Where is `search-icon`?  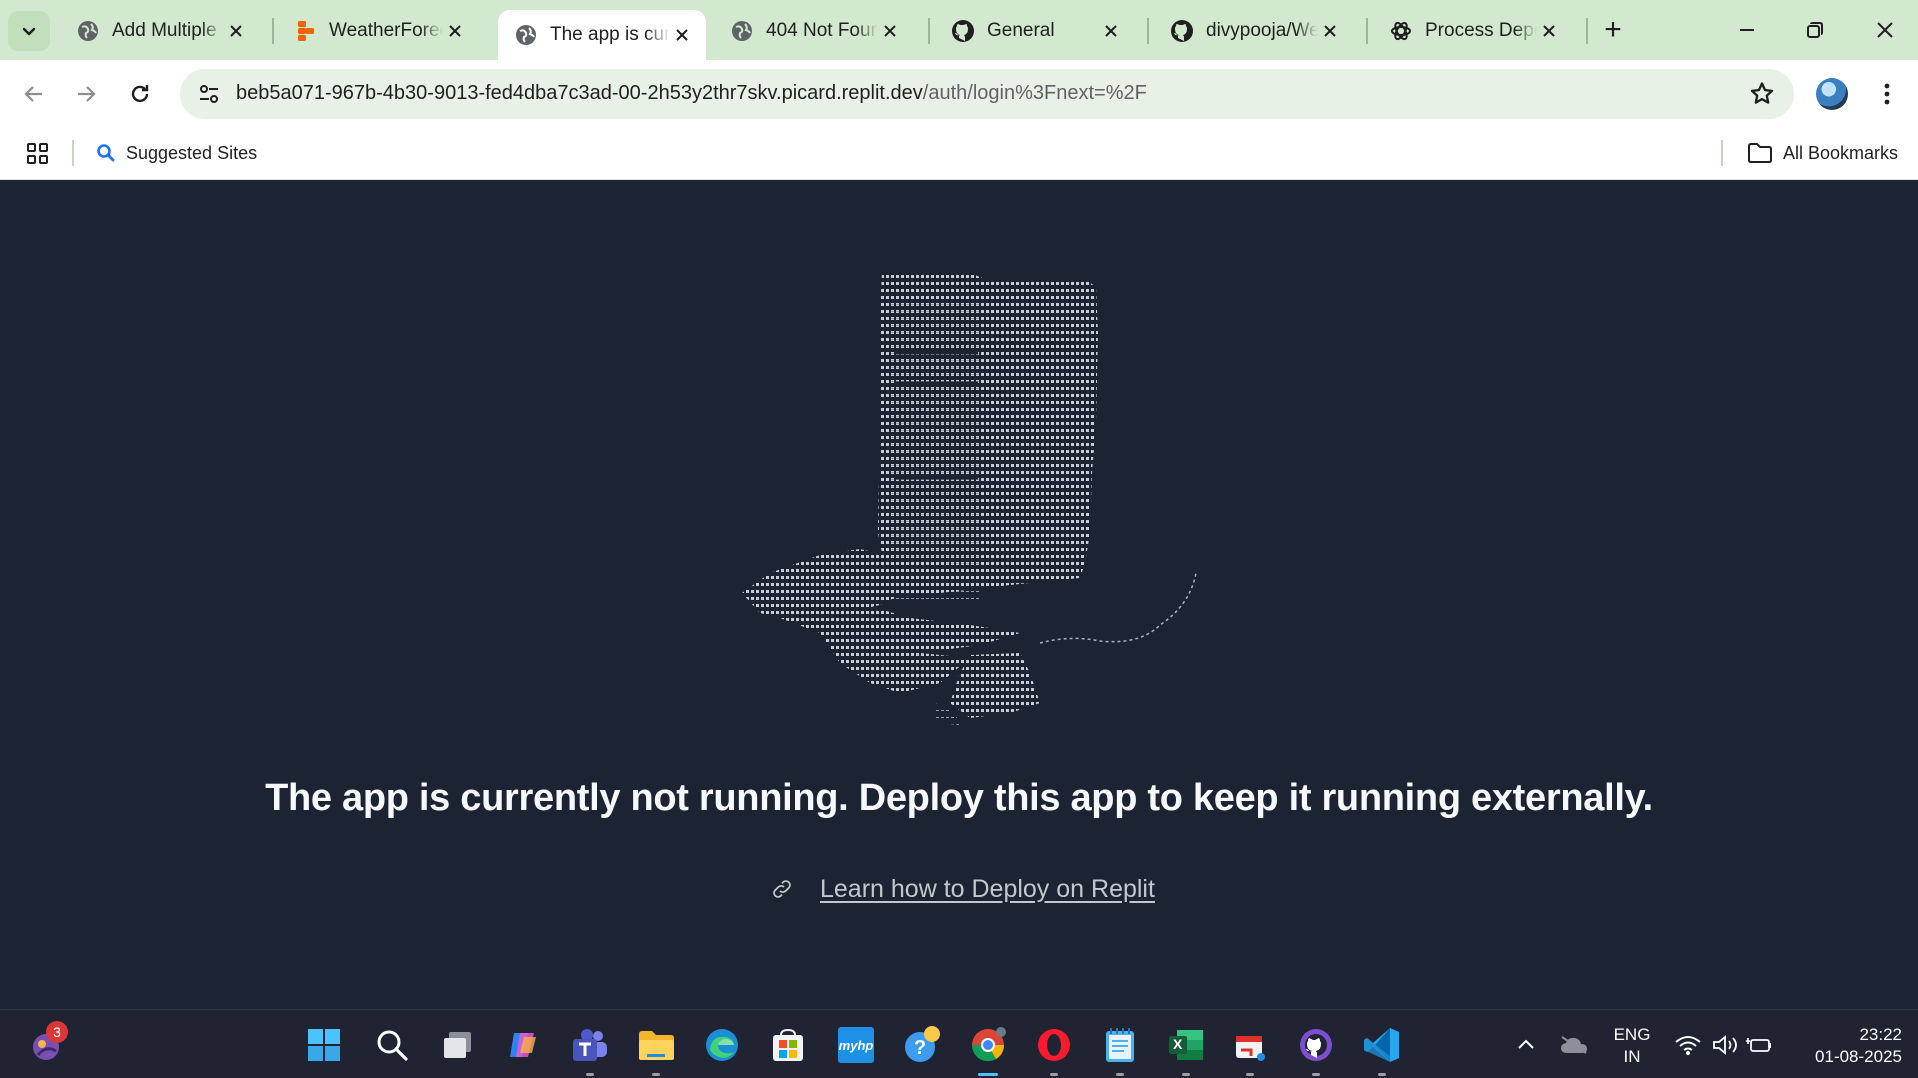 search-icon is located at coordinates (392, 1045).